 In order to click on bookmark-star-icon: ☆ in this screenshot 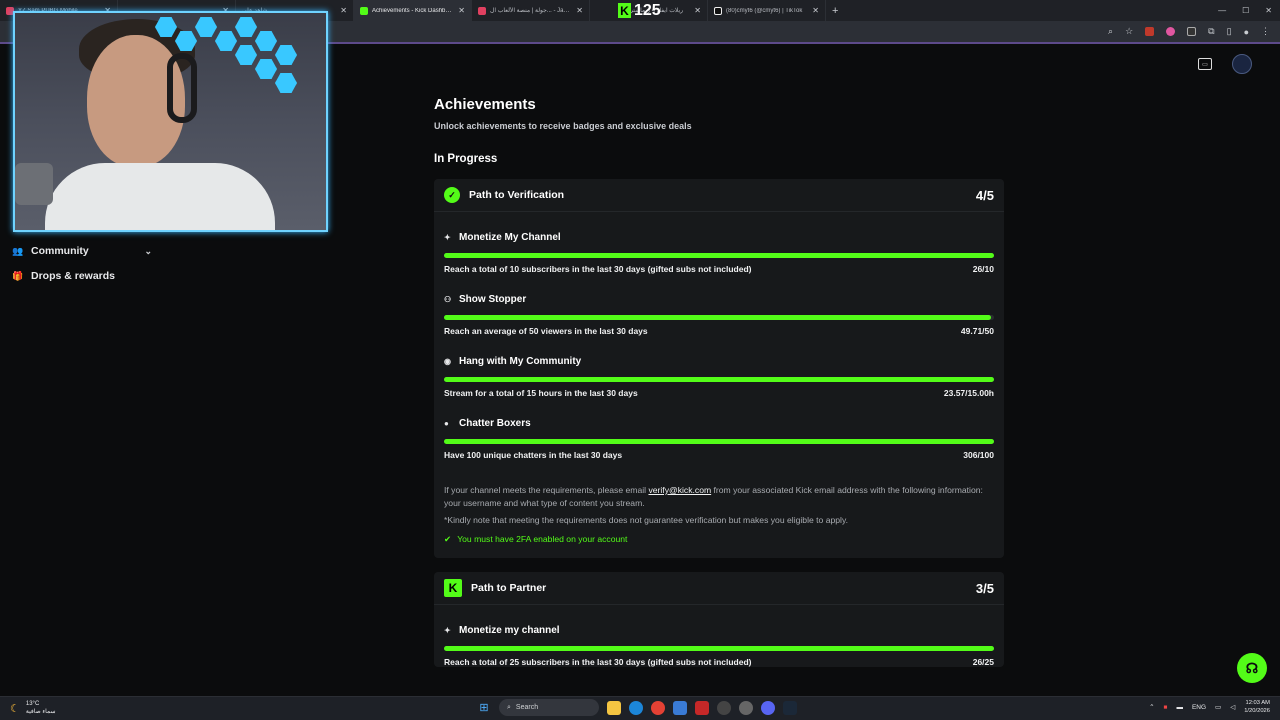, I will do `click(1129, 31)`.